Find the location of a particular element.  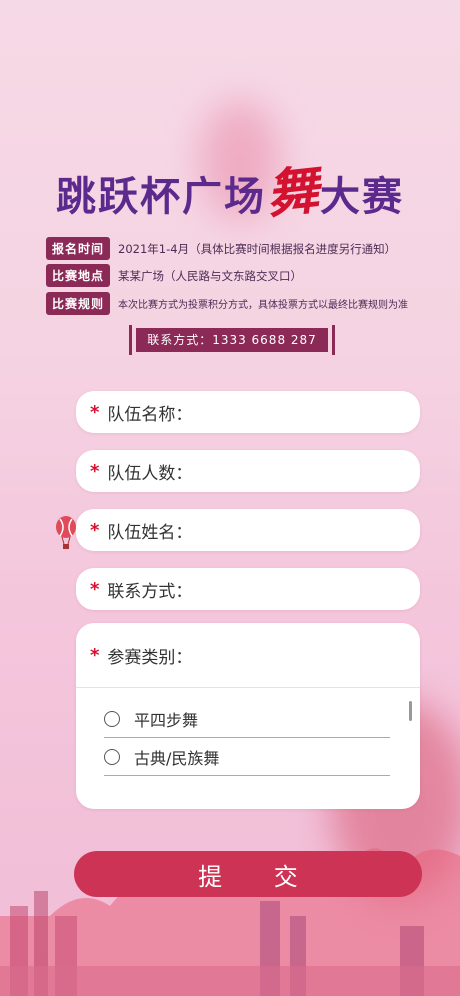

field-label: 队伍名称： is located at coordinates (150, 414).